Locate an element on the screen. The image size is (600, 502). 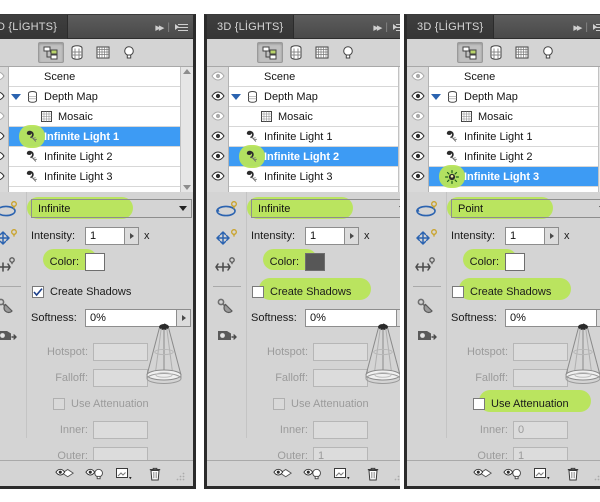
collapse-icon-1: ▸▸ is located at coordinates (159, 27).